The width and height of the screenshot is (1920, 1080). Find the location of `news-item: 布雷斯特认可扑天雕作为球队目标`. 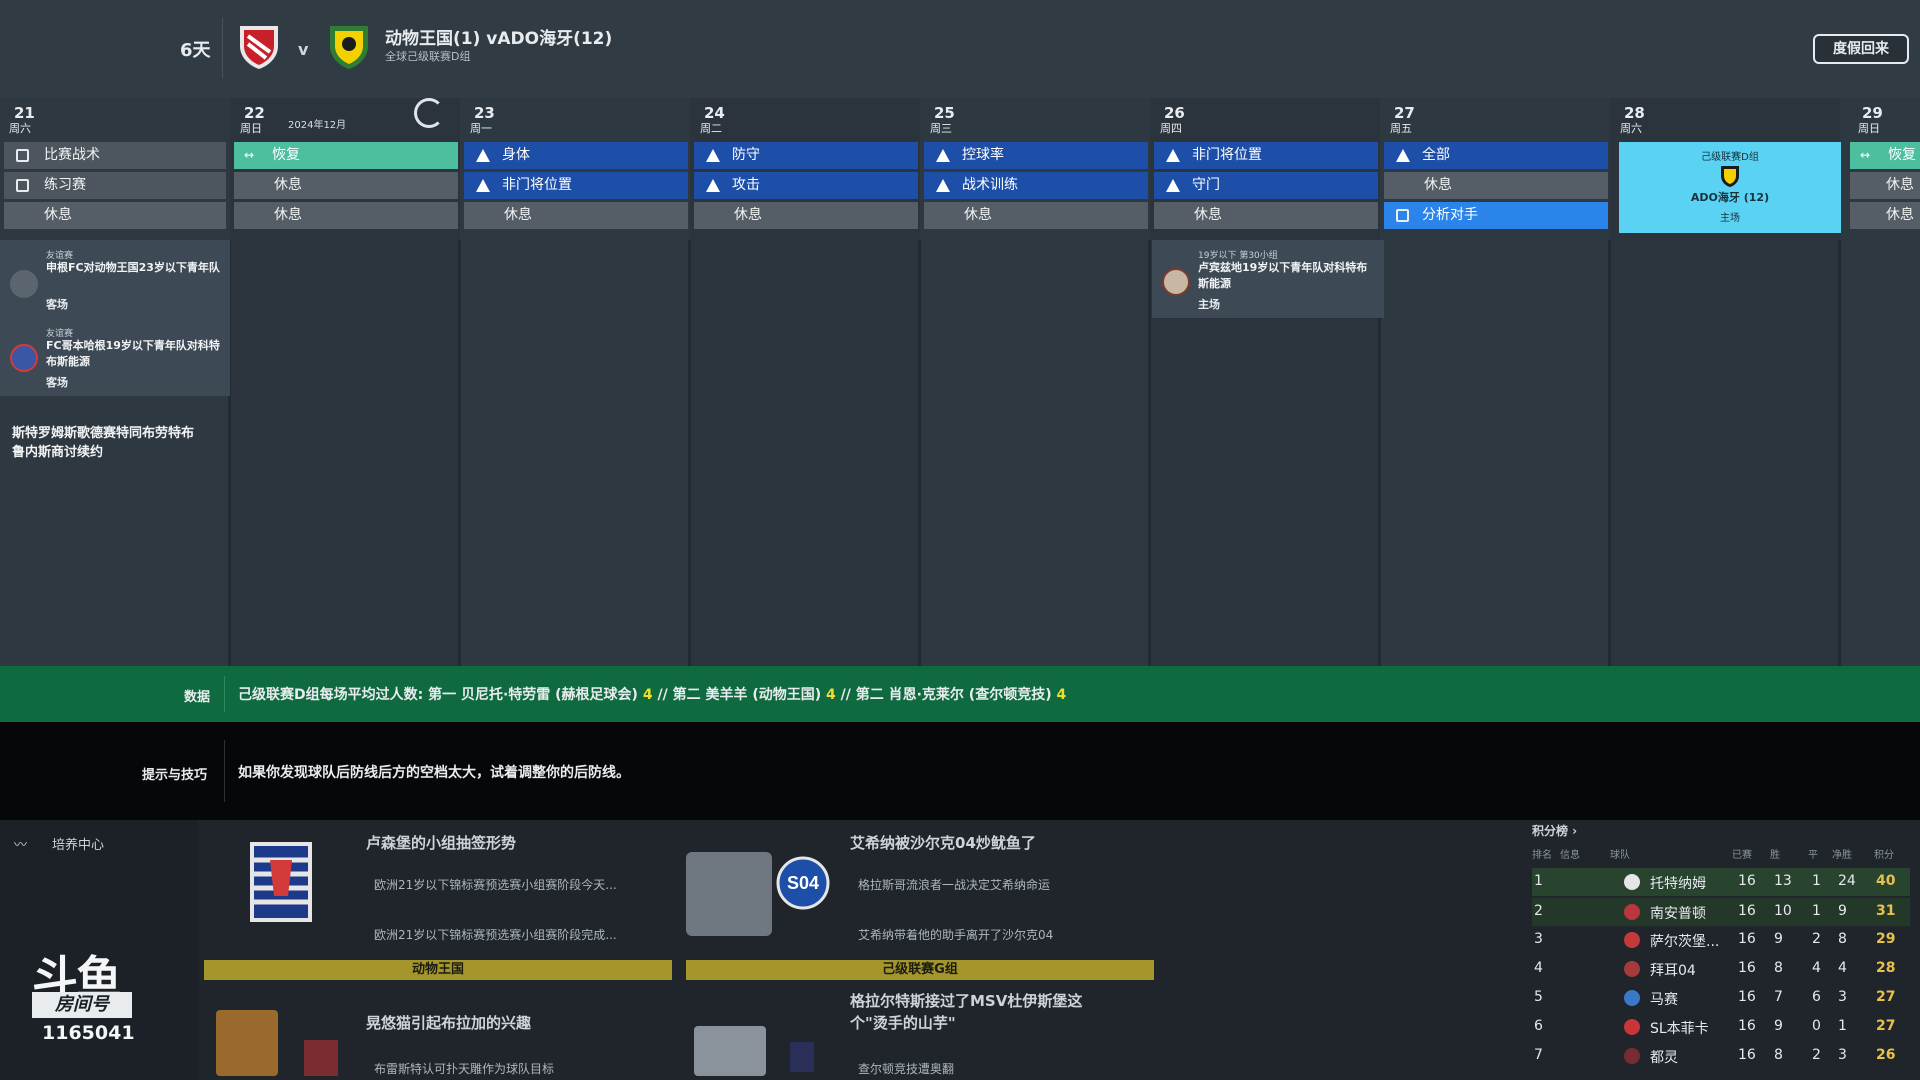

news-item: 布雷斯特认可扑天雕作为球队目标 is located at coordinates (464, 1068).